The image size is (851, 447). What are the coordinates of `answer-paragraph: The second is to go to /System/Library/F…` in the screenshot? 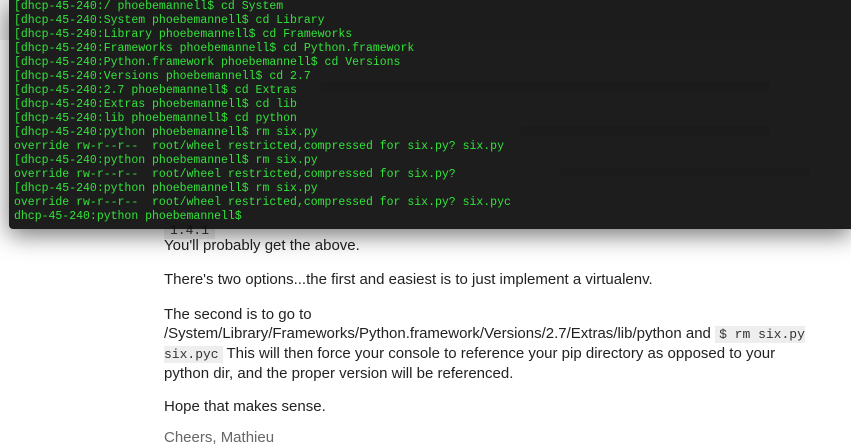 It's located at (494, 344).